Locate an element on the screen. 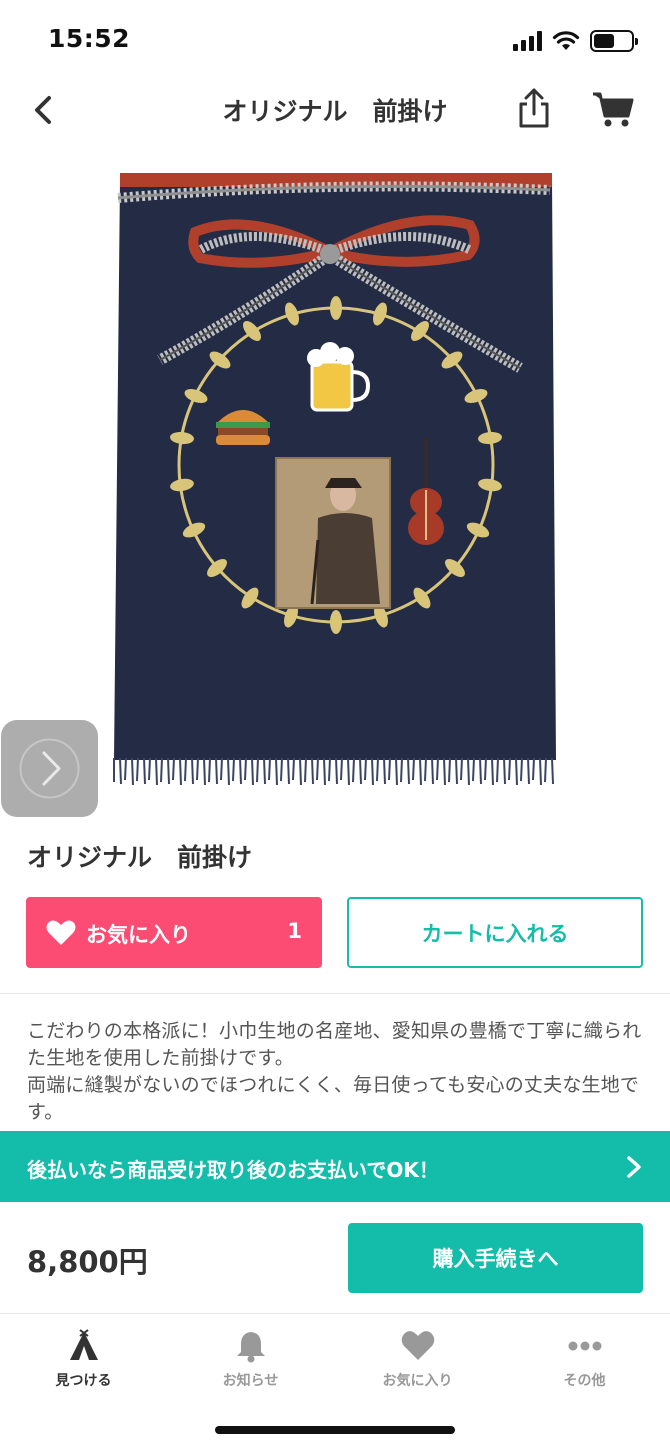  tab-label: 見つける is located at coordinates (83, 1381).